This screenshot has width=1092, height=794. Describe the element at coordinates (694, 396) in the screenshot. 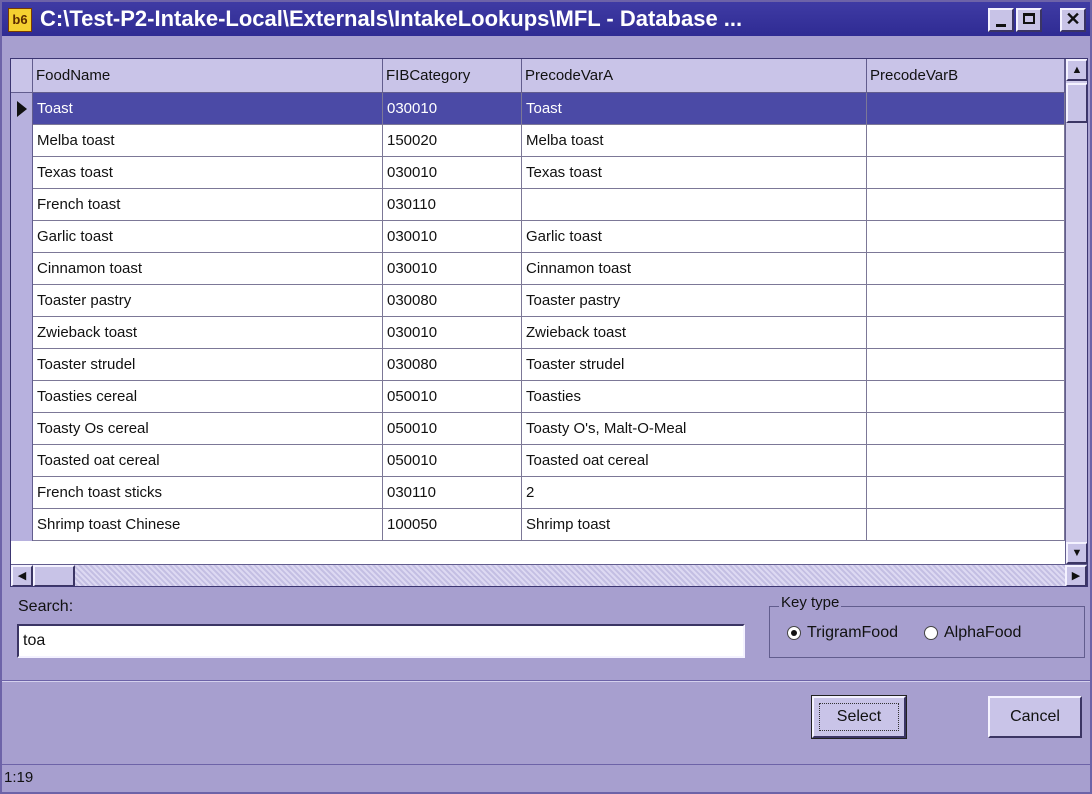

I see `table-cell: Toasties` at that location.